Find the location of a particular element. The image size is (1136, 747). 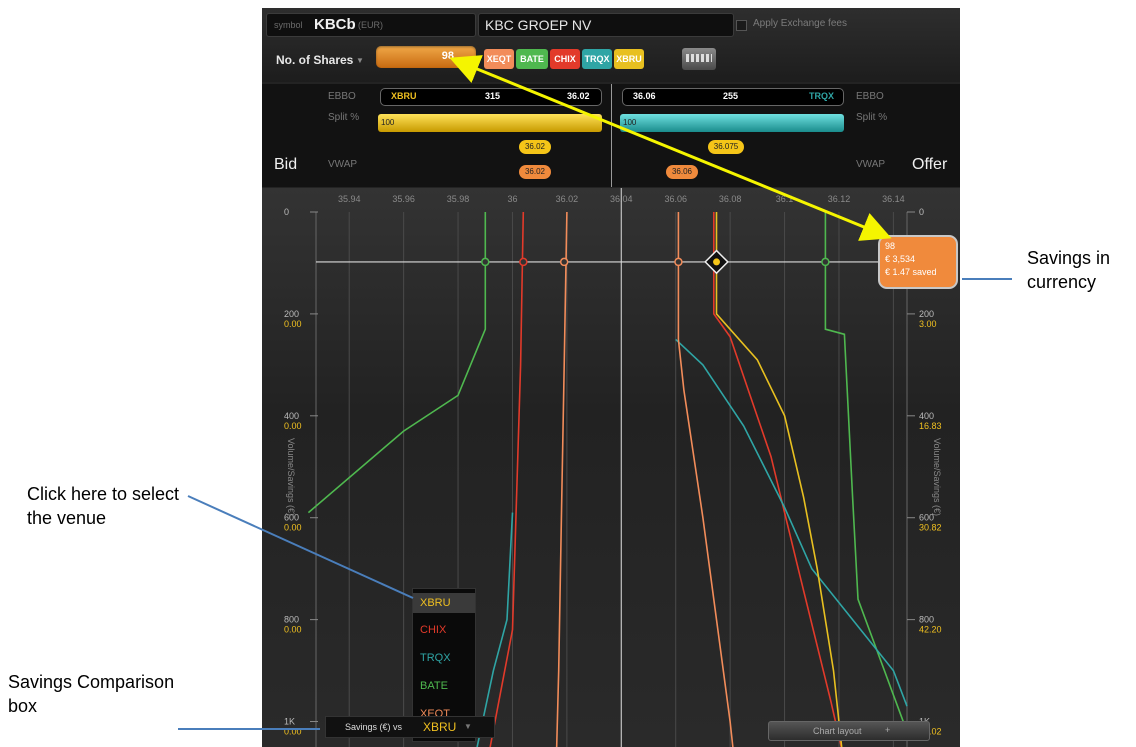

tooltip-shares: 98 is located at coordinates (890, 246).